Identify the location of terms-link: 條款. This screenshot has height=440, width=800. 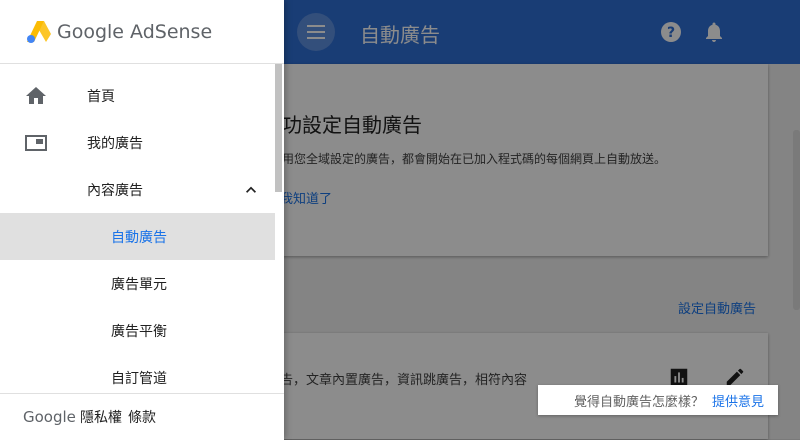
(142, 417).